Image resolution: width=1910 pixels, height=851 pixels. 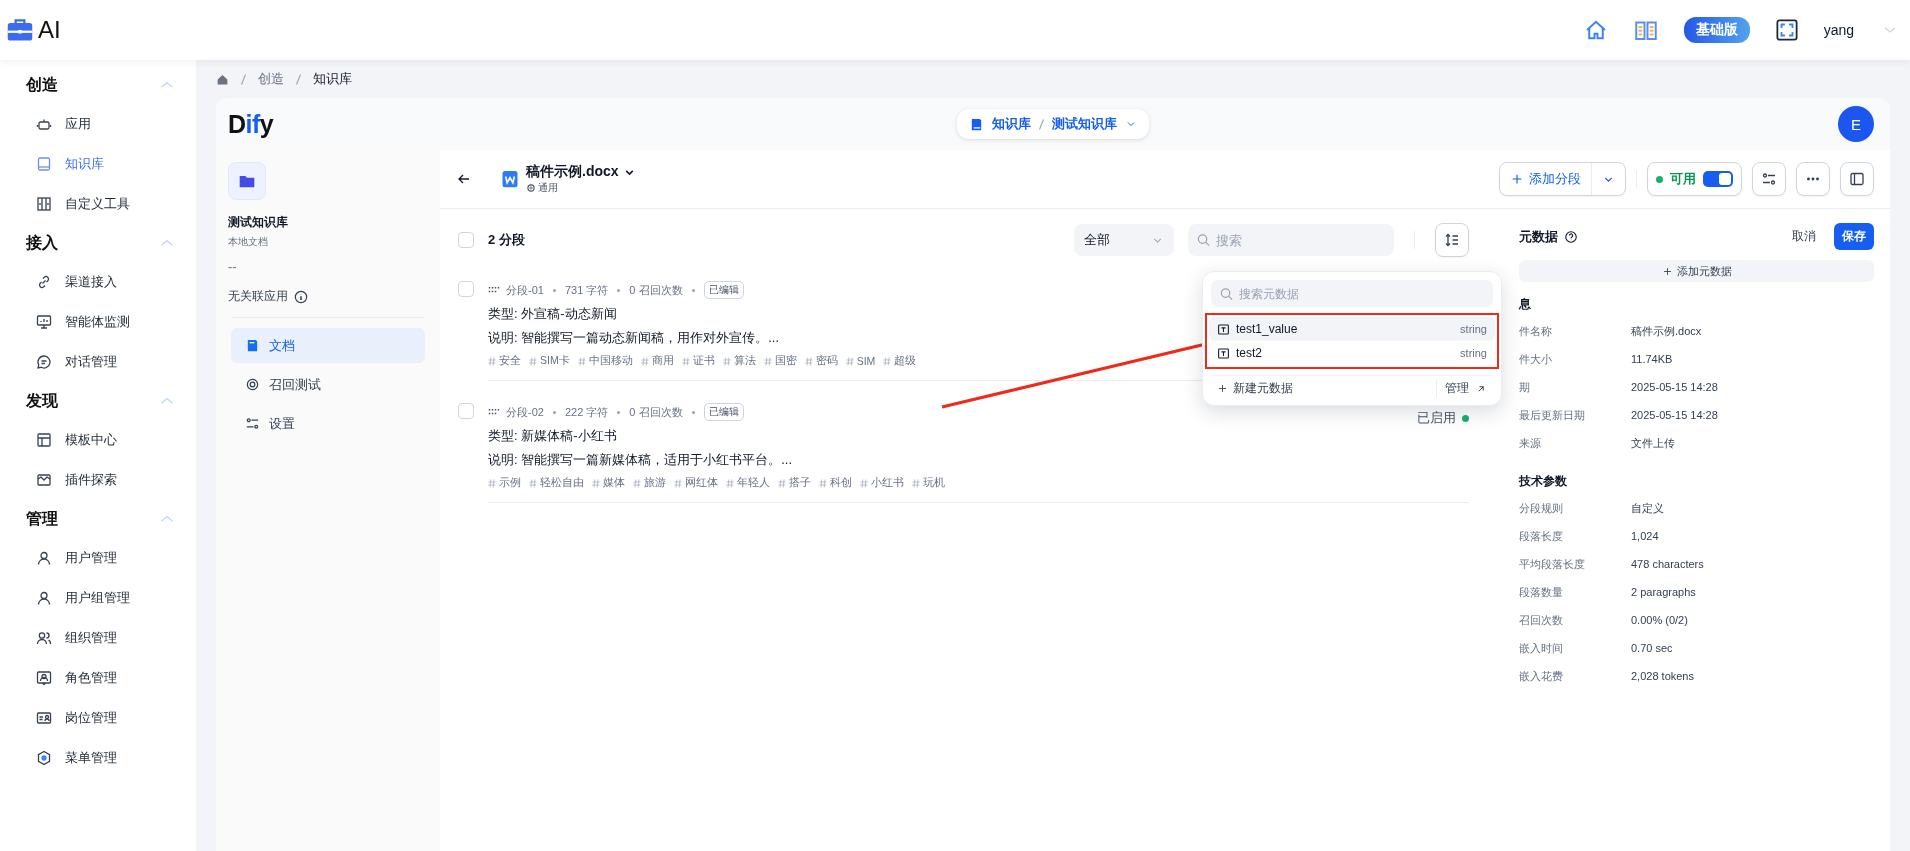 What do you see at coordinates (905, 361) in the screenshot?
I see `keyword-tag: 超级` at bounding box center [905, 361].